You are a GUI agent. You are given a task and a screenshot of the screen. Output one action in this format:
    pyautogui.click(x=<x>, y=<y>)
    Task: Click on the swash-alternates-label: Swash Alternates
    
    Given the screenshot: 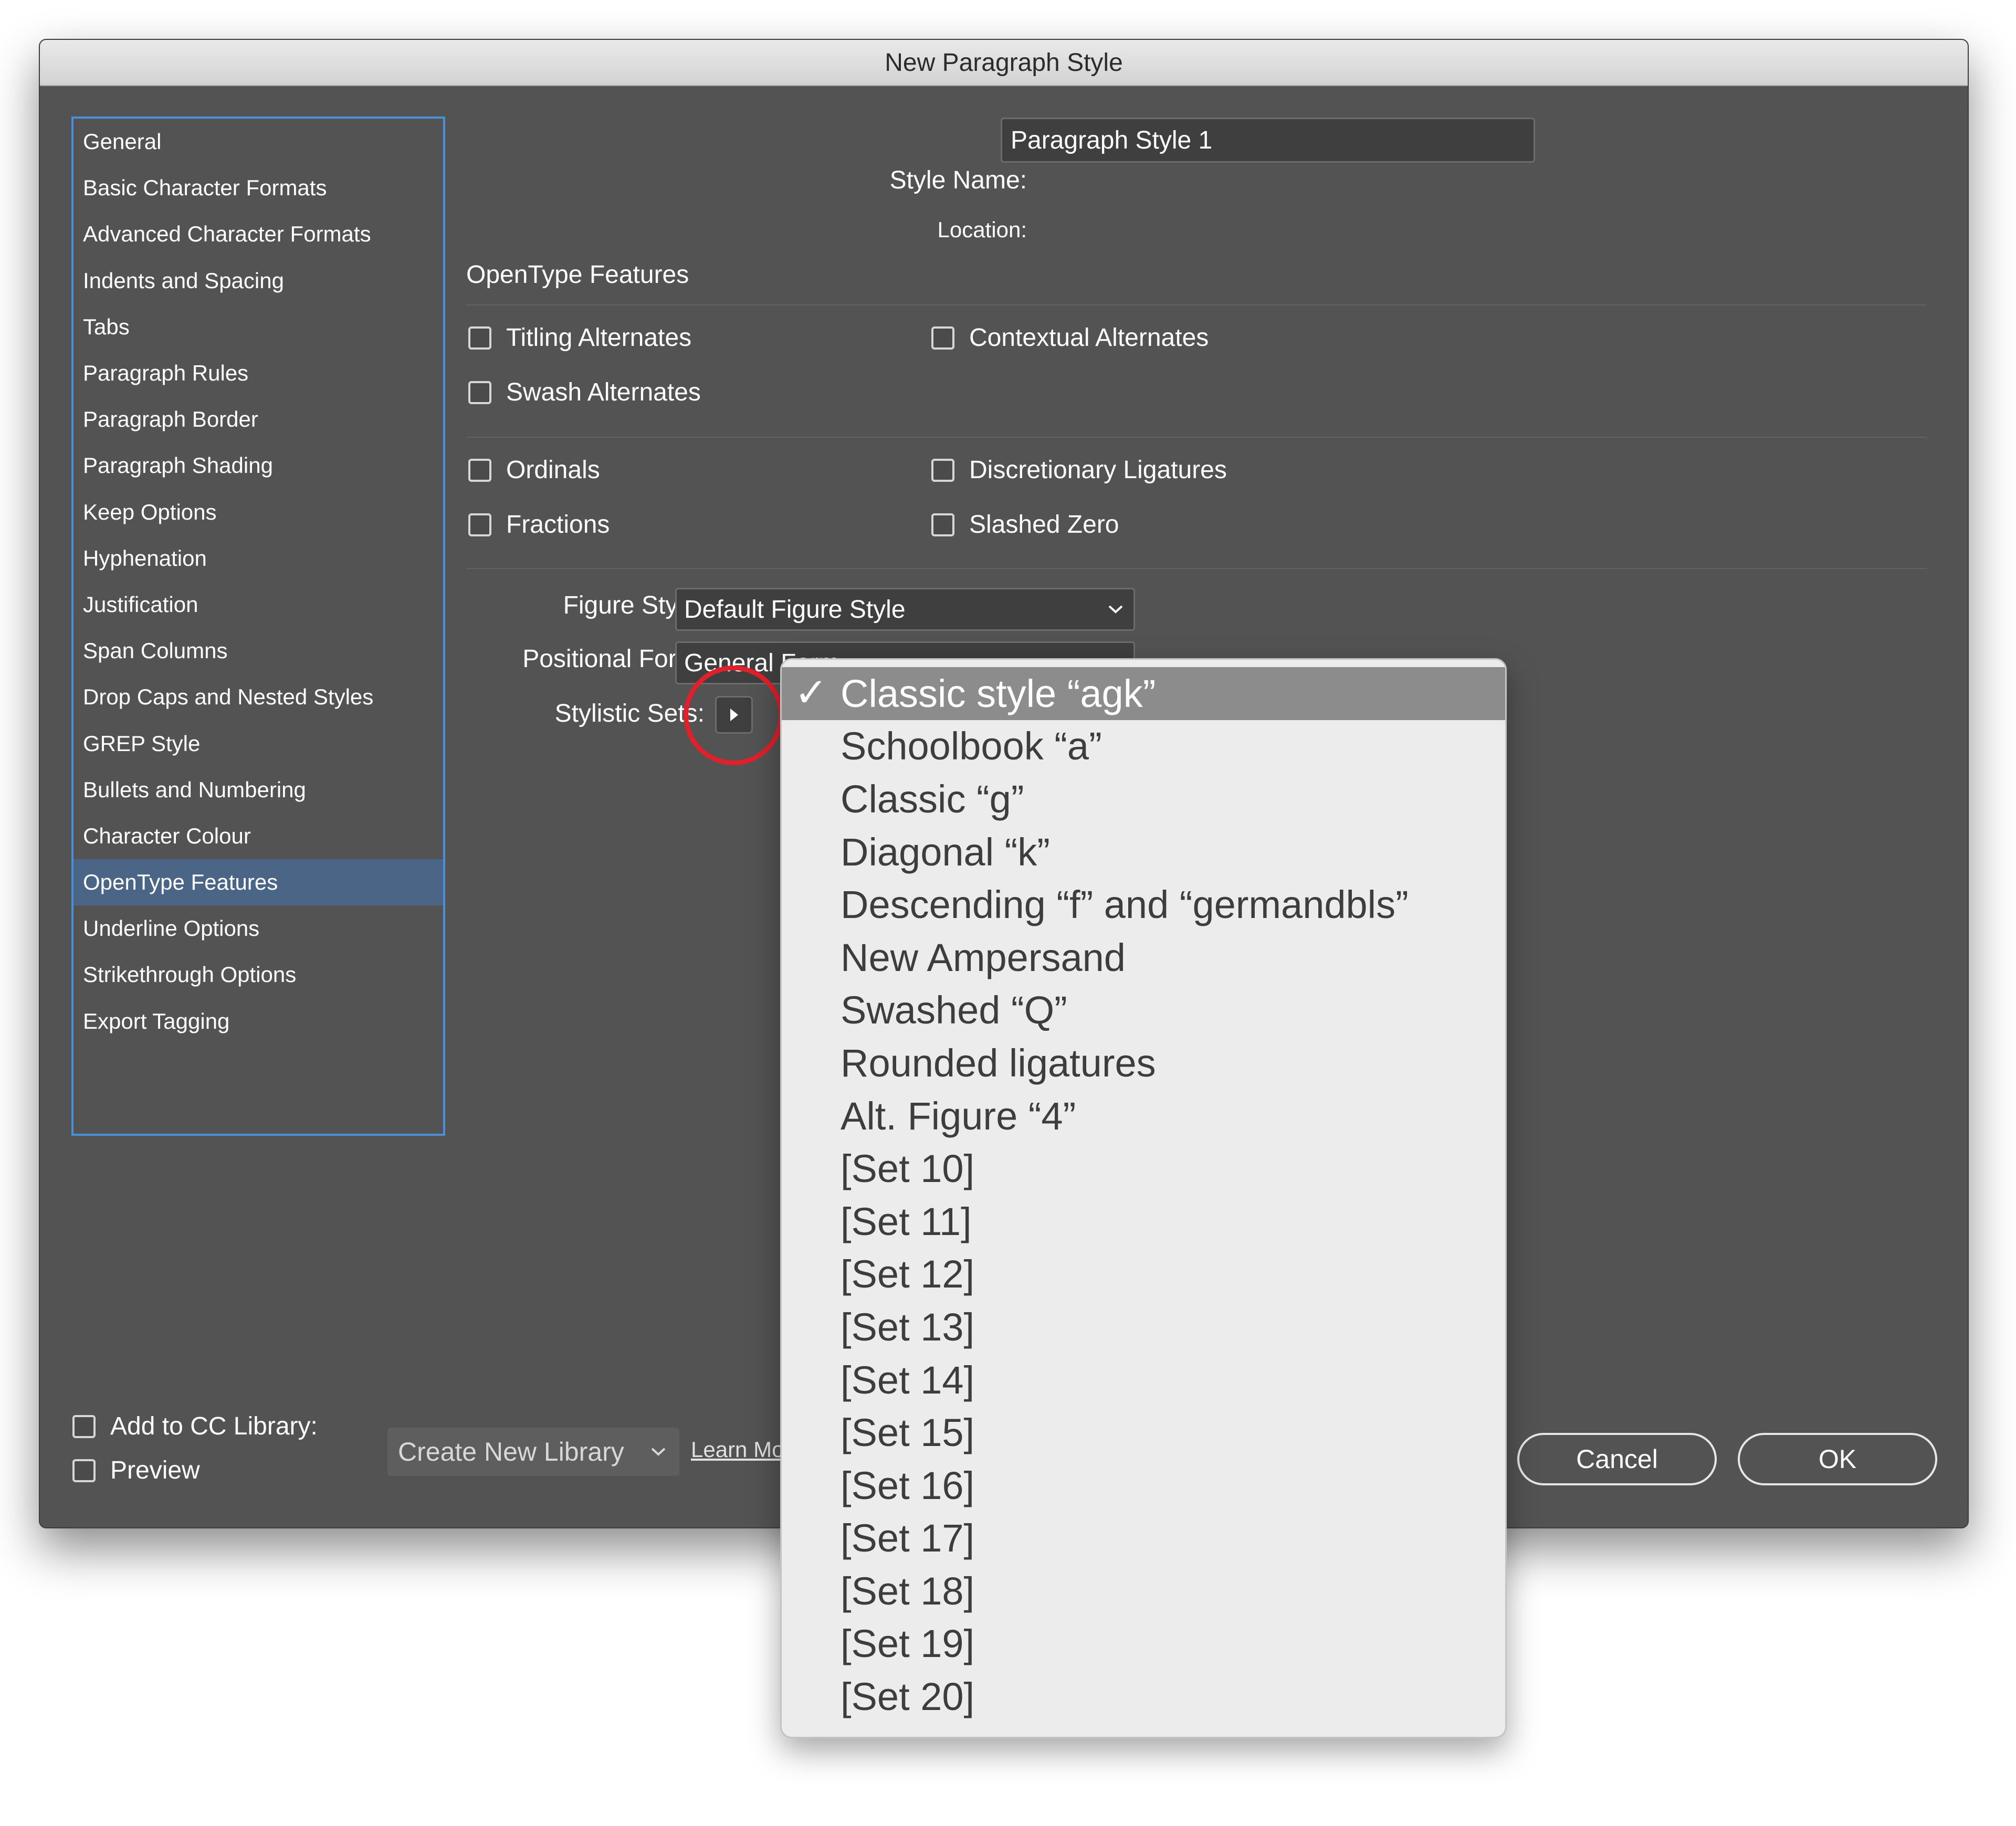 What is the action you would take?
    pyautogui.click(x=603, y=392)
    